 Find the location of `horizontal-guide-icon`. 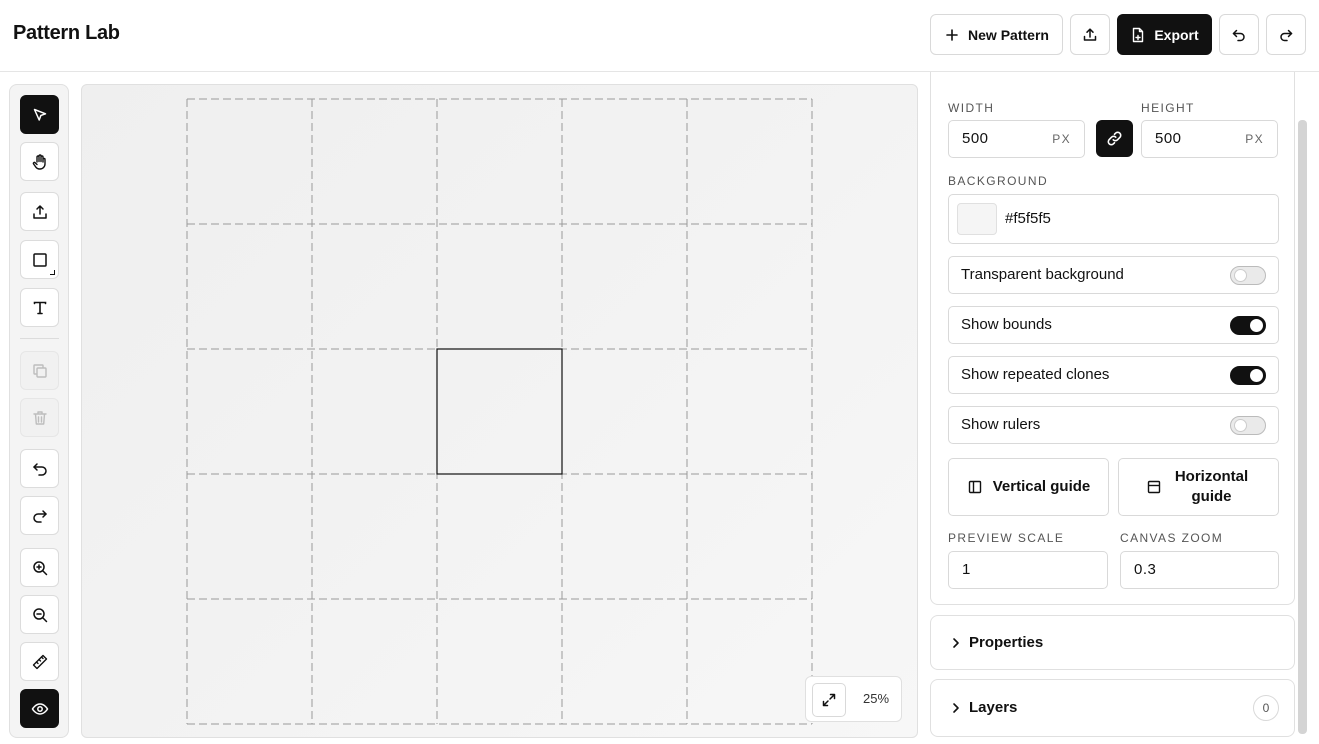

horizontal-guide-icon is located at coordinates (1153, 487).